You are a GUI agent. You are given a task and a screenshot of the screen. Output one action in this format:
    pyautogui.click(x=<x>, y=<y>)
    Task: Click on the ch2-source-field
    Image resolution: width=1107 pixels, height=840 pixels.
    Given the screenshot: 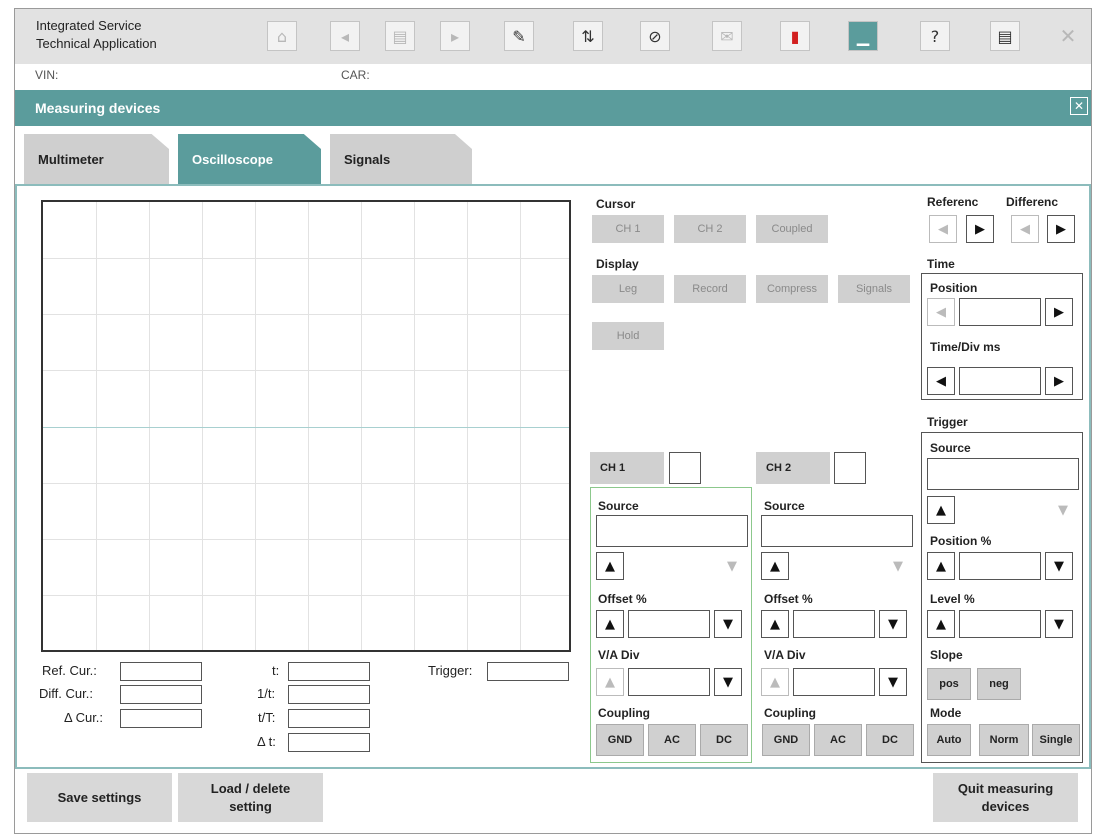 What is the action you would take?
    pyautogui.click(x=837, y=531)
    